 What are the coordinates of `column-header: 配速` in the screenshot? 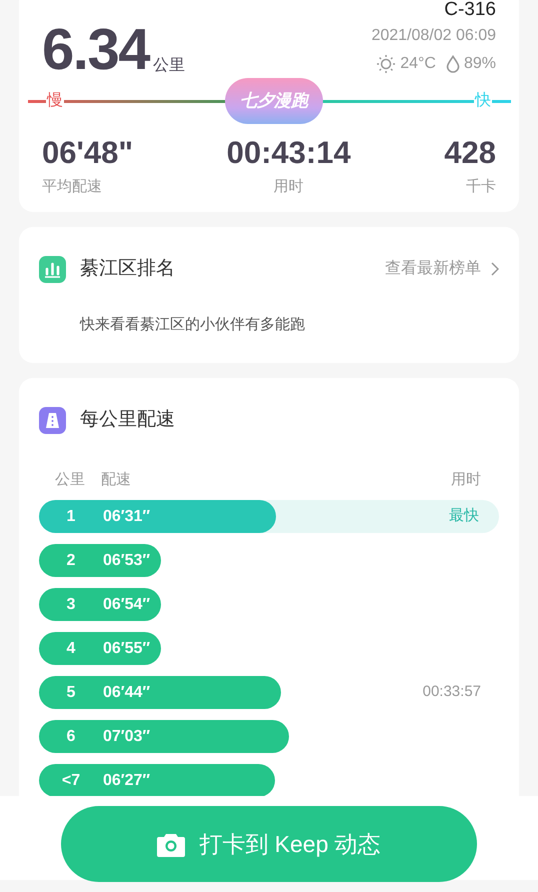 It's located at (116, 480).